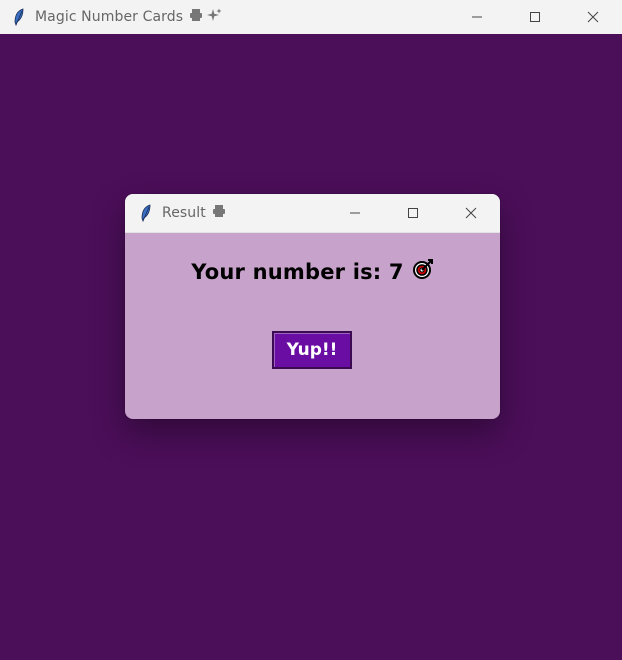 This screenshot has width=622, height=660. What do you see at coordinates (184, 213) in the screenshot?
I see `dialog-title: Result` at bounding box center [184, 213].